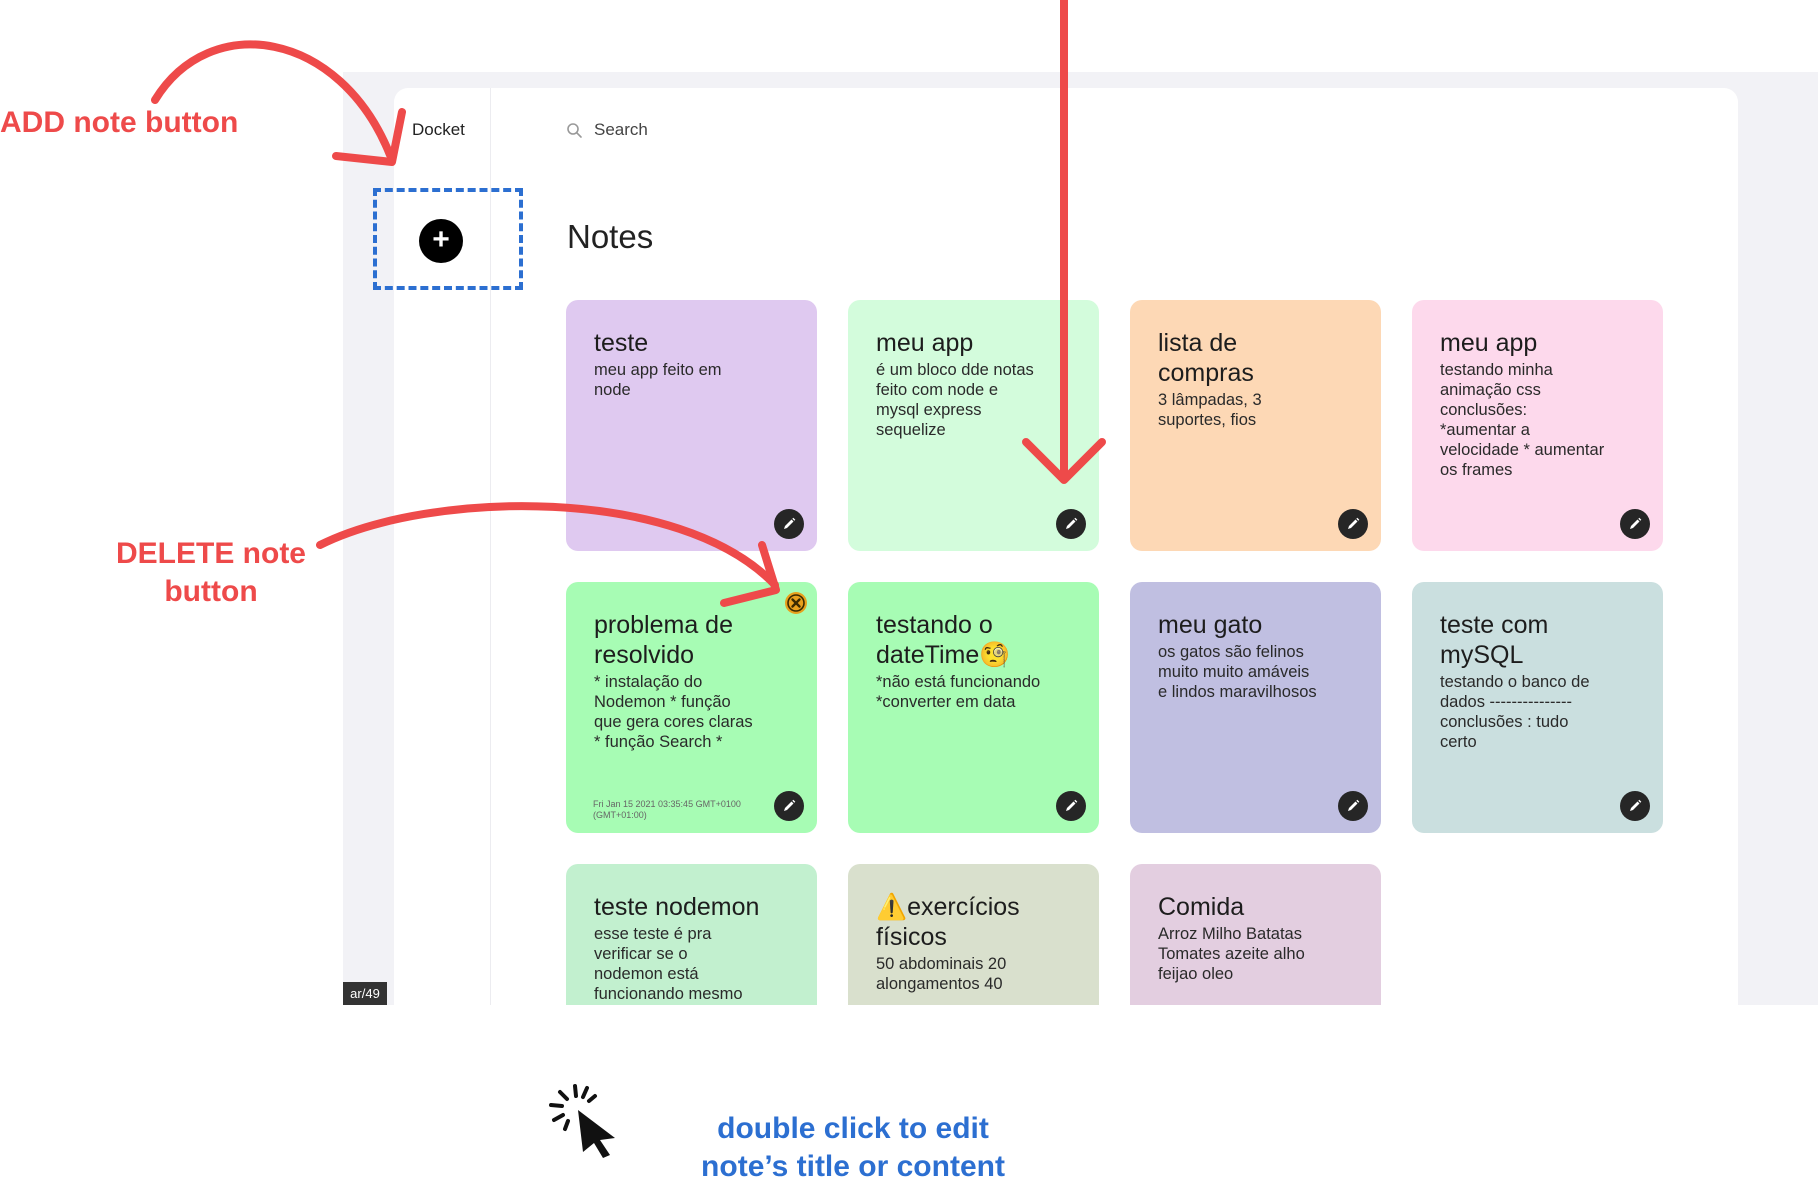 The image size is (1818, 1186). Describe the element at coordinates (119, 122) in the screenshot. I see `add-note-annotation: ADD note button` at that location.